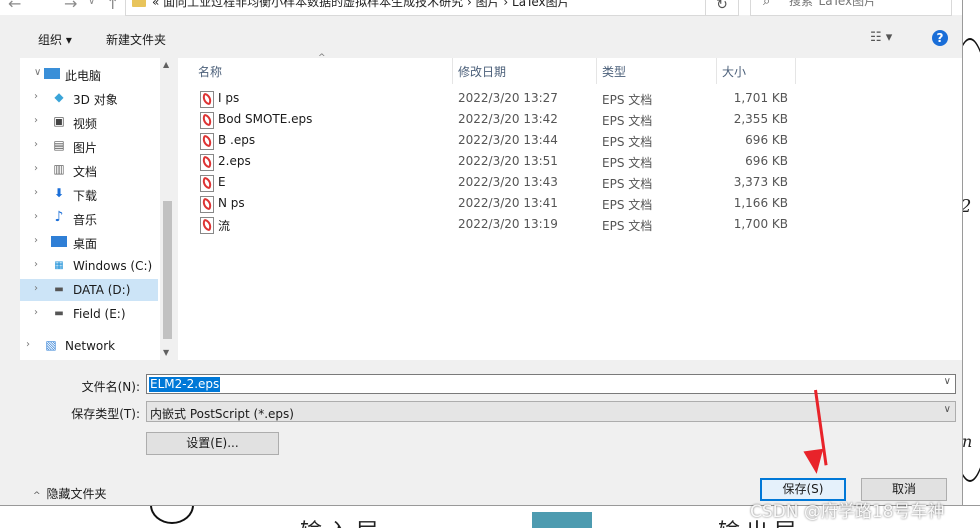  What do you see at coordinates (166, 352) in the screenshot?
I see `scroll-down-icon: ▼` at bounding box center [166, 352].